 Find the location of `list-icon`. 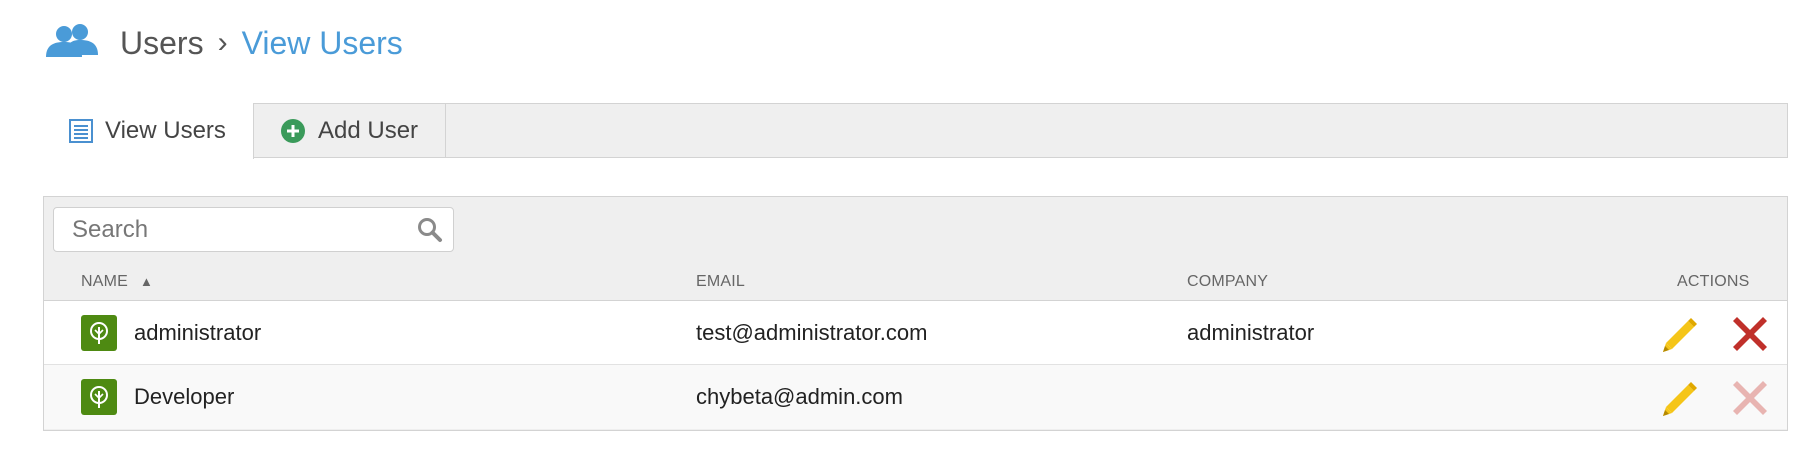

list-icon is located at coordinates (81, 131).